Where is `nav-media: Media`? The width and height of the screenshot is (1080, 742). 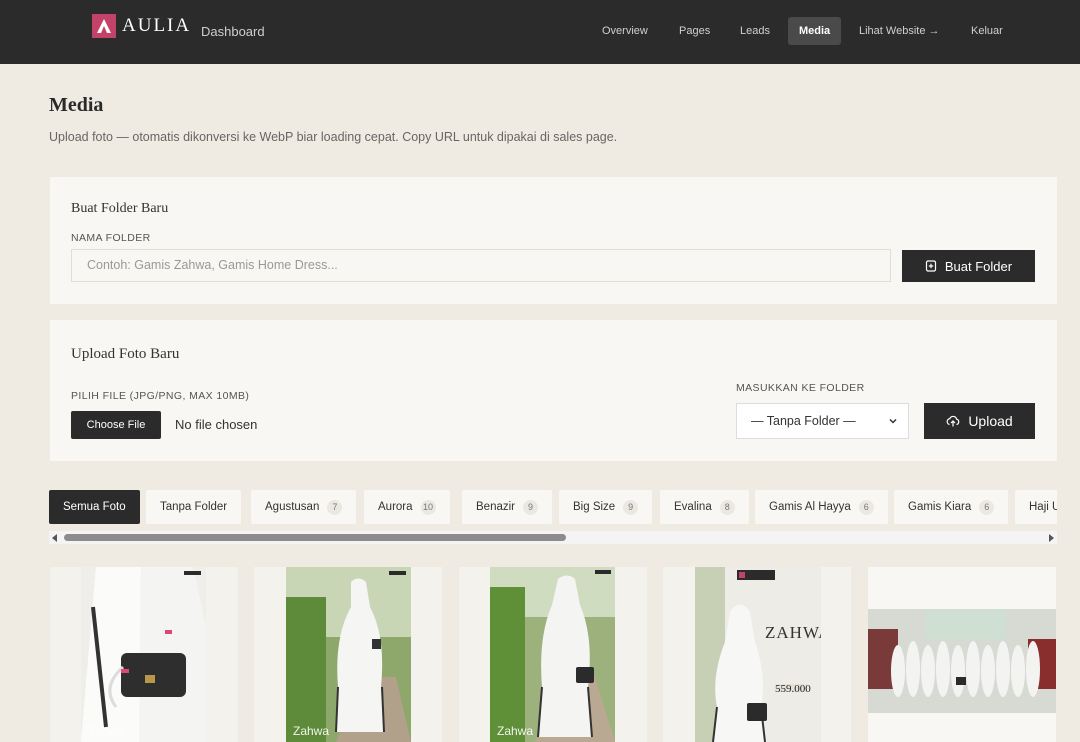 nav-media: Media is located at coordinates (815, 31).